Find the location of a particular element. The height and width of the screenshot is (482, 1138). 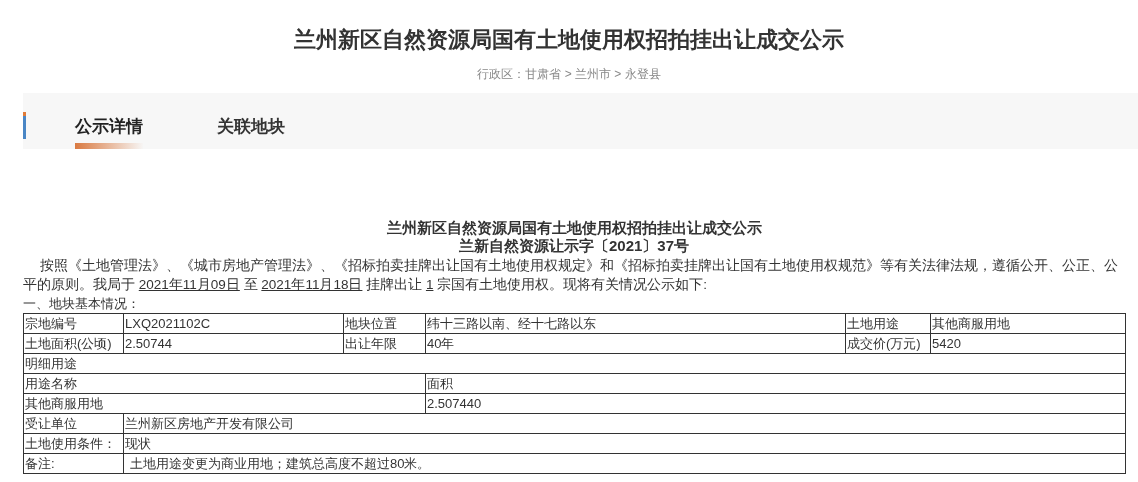

accent-bar is located at coordinates (24, 125).